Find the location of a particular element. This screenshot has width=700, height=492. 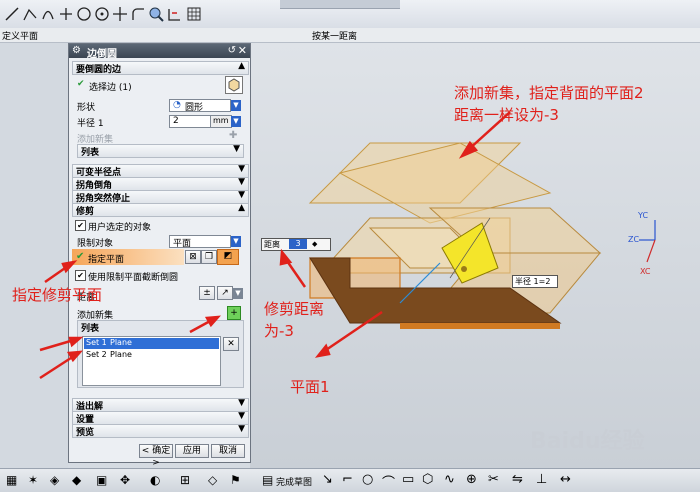

settings-gear-icon: ⚙ is located at coordinates (76, 50).